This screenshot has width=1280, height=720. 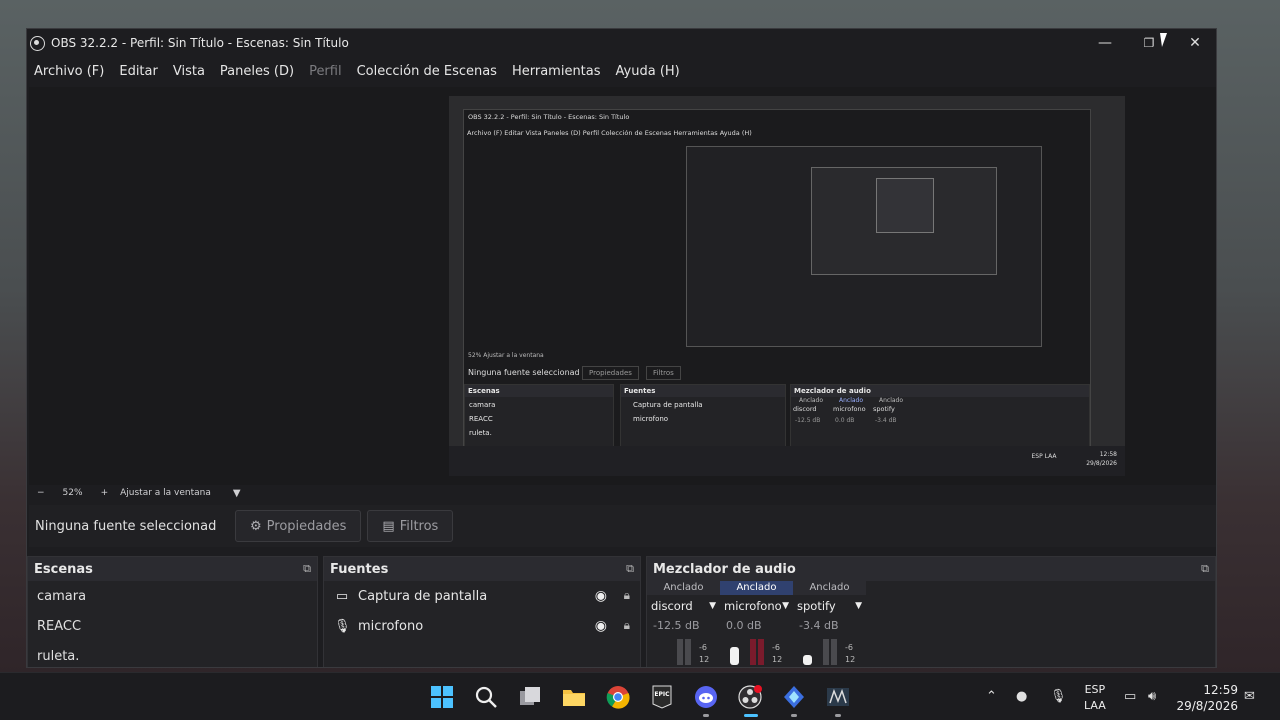 I want to click on source-item-microfono: 🎙︎ microfono ◉ 🔒︎, so click(x=482, y=626).